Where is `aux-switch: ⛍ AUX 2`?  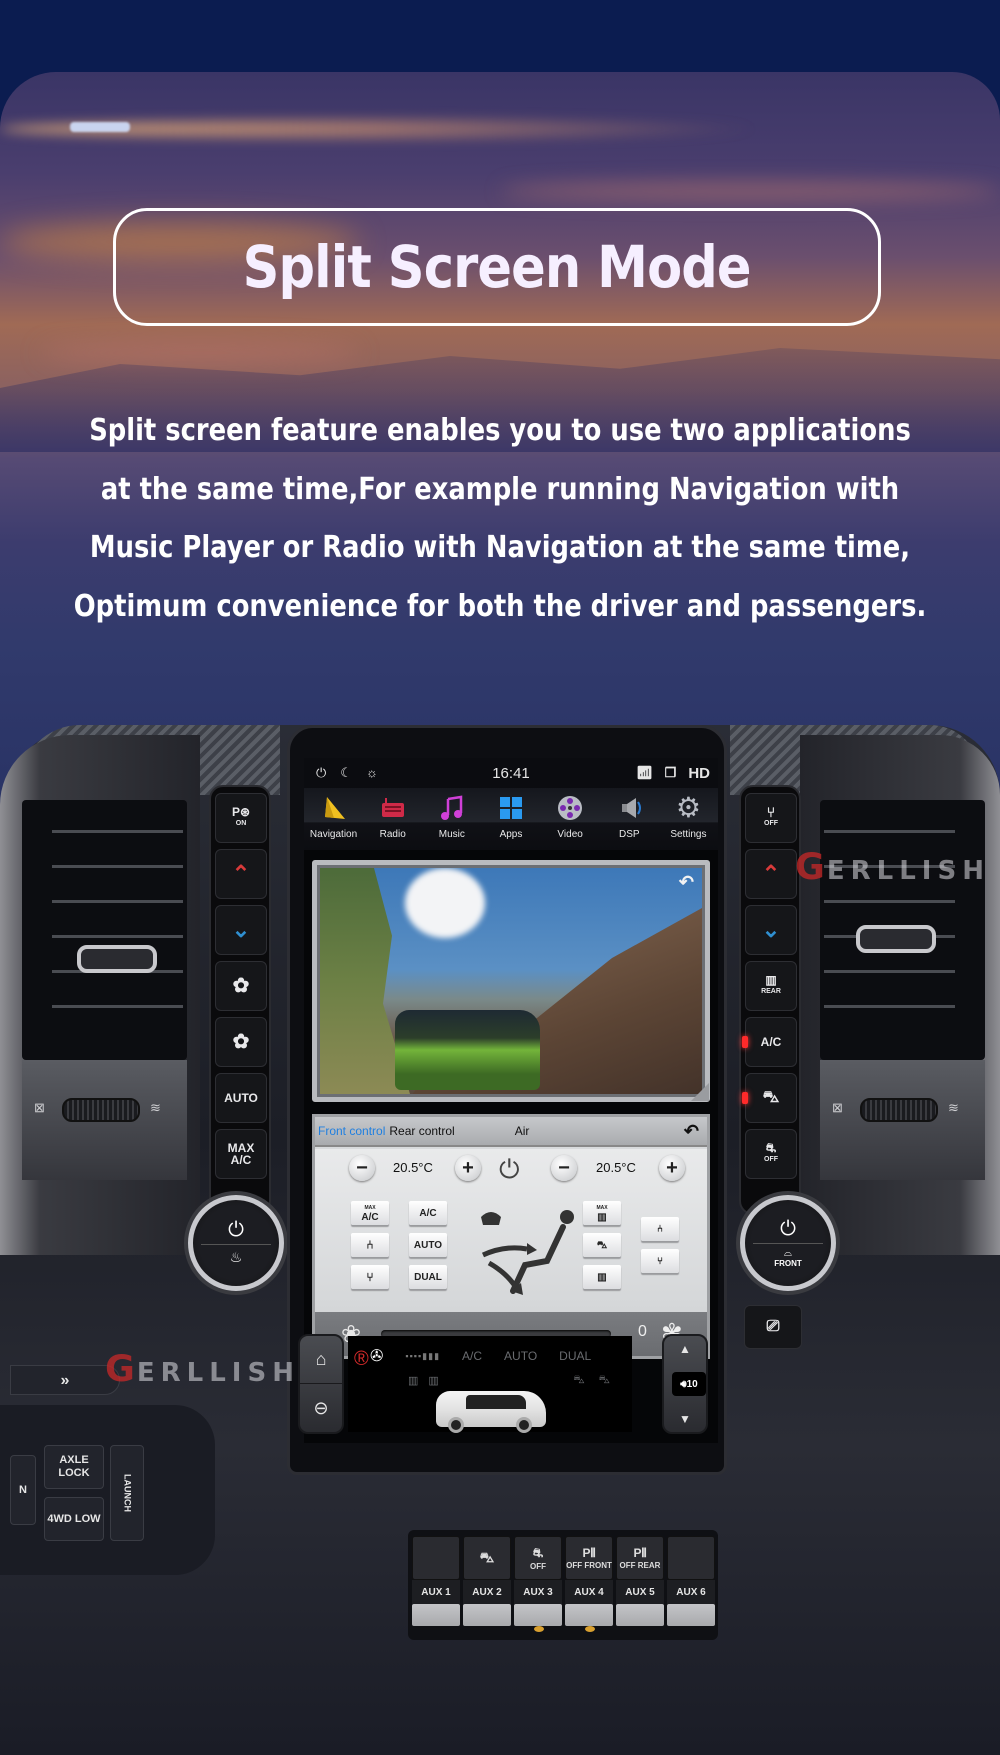 aux-switch: ⛍ AUX 2 is located at coordinates (487, 1581).